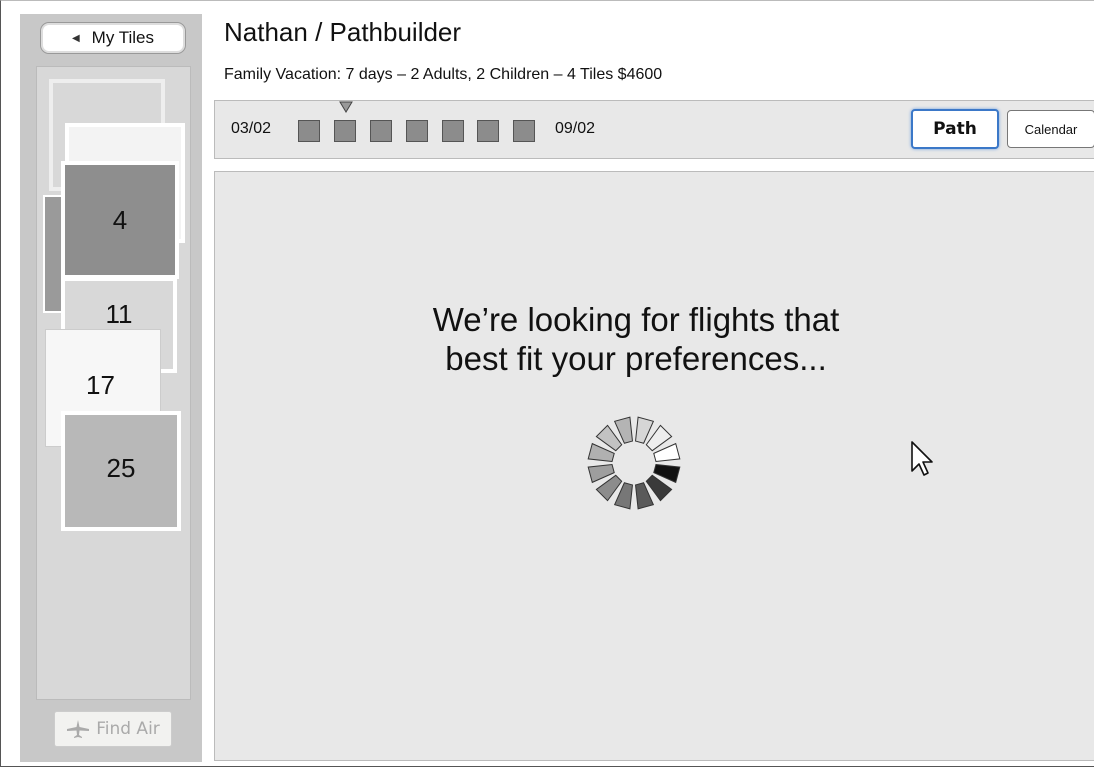 The width and height of the screenshot is (1094, 768). I want to click on down-triangle-icon, so click(346, 107).